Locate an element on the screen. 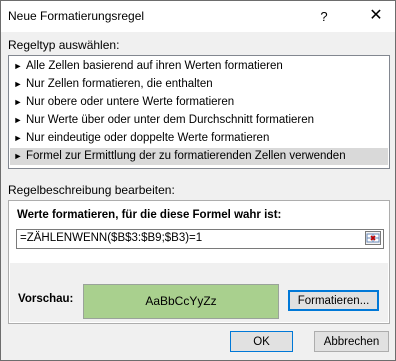 Image resolution: width=396 pixels, height=361 pixels. help-button: ? is located at coordinates (324, 17).